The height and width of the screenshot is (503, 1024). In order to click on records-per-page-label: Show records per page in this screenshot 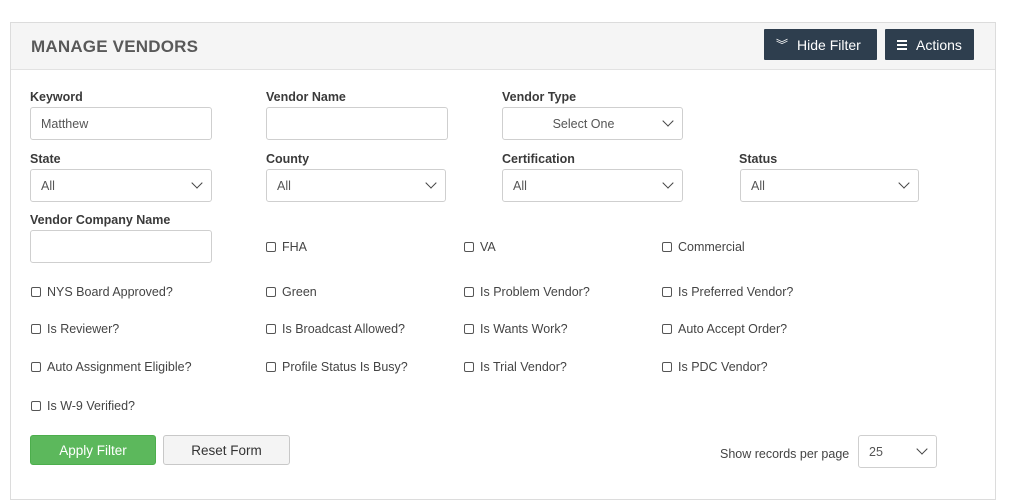, I will do `click(785, 454)`.